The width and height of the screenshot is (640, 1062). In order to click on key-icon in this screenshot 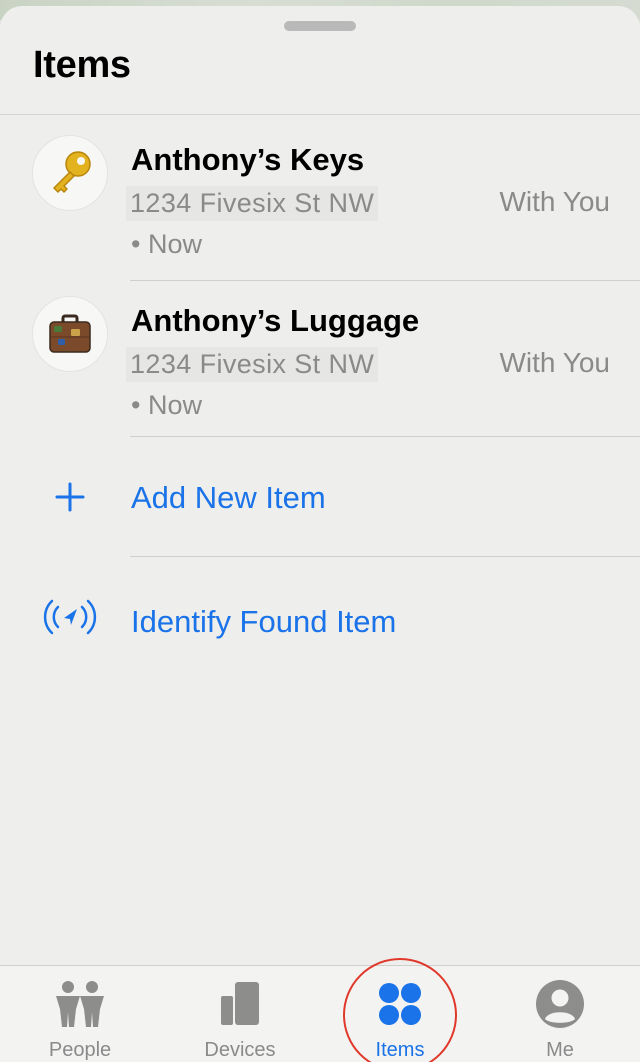, I will do `click(70, 173)`.